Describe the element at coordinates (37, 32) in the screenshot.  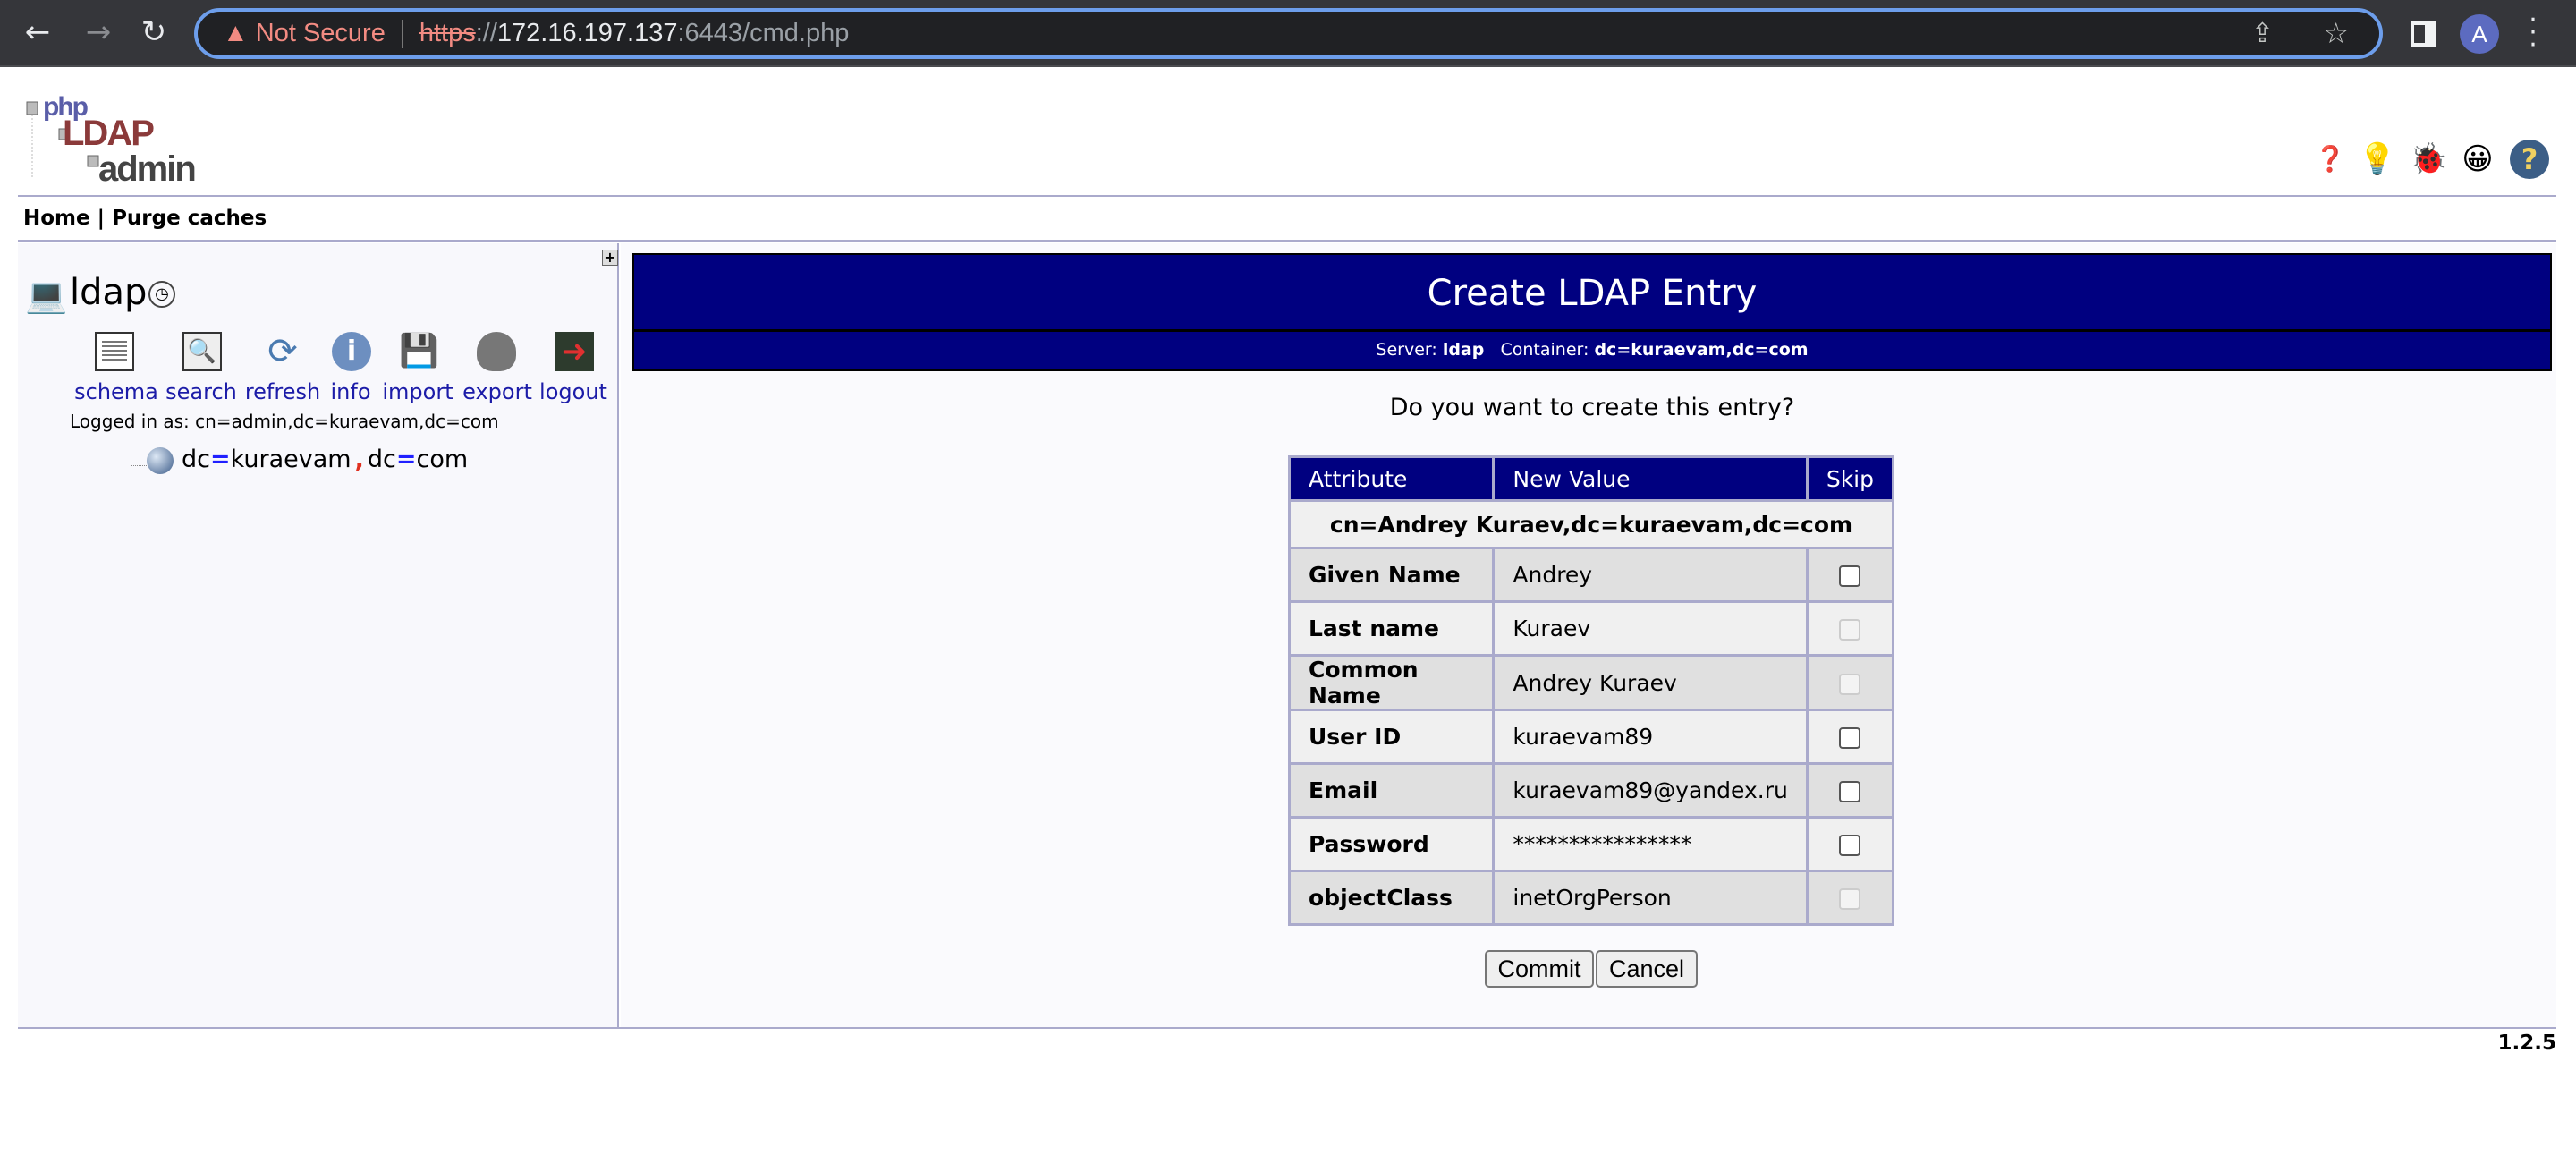
I see `back-icon: ←` at that location.